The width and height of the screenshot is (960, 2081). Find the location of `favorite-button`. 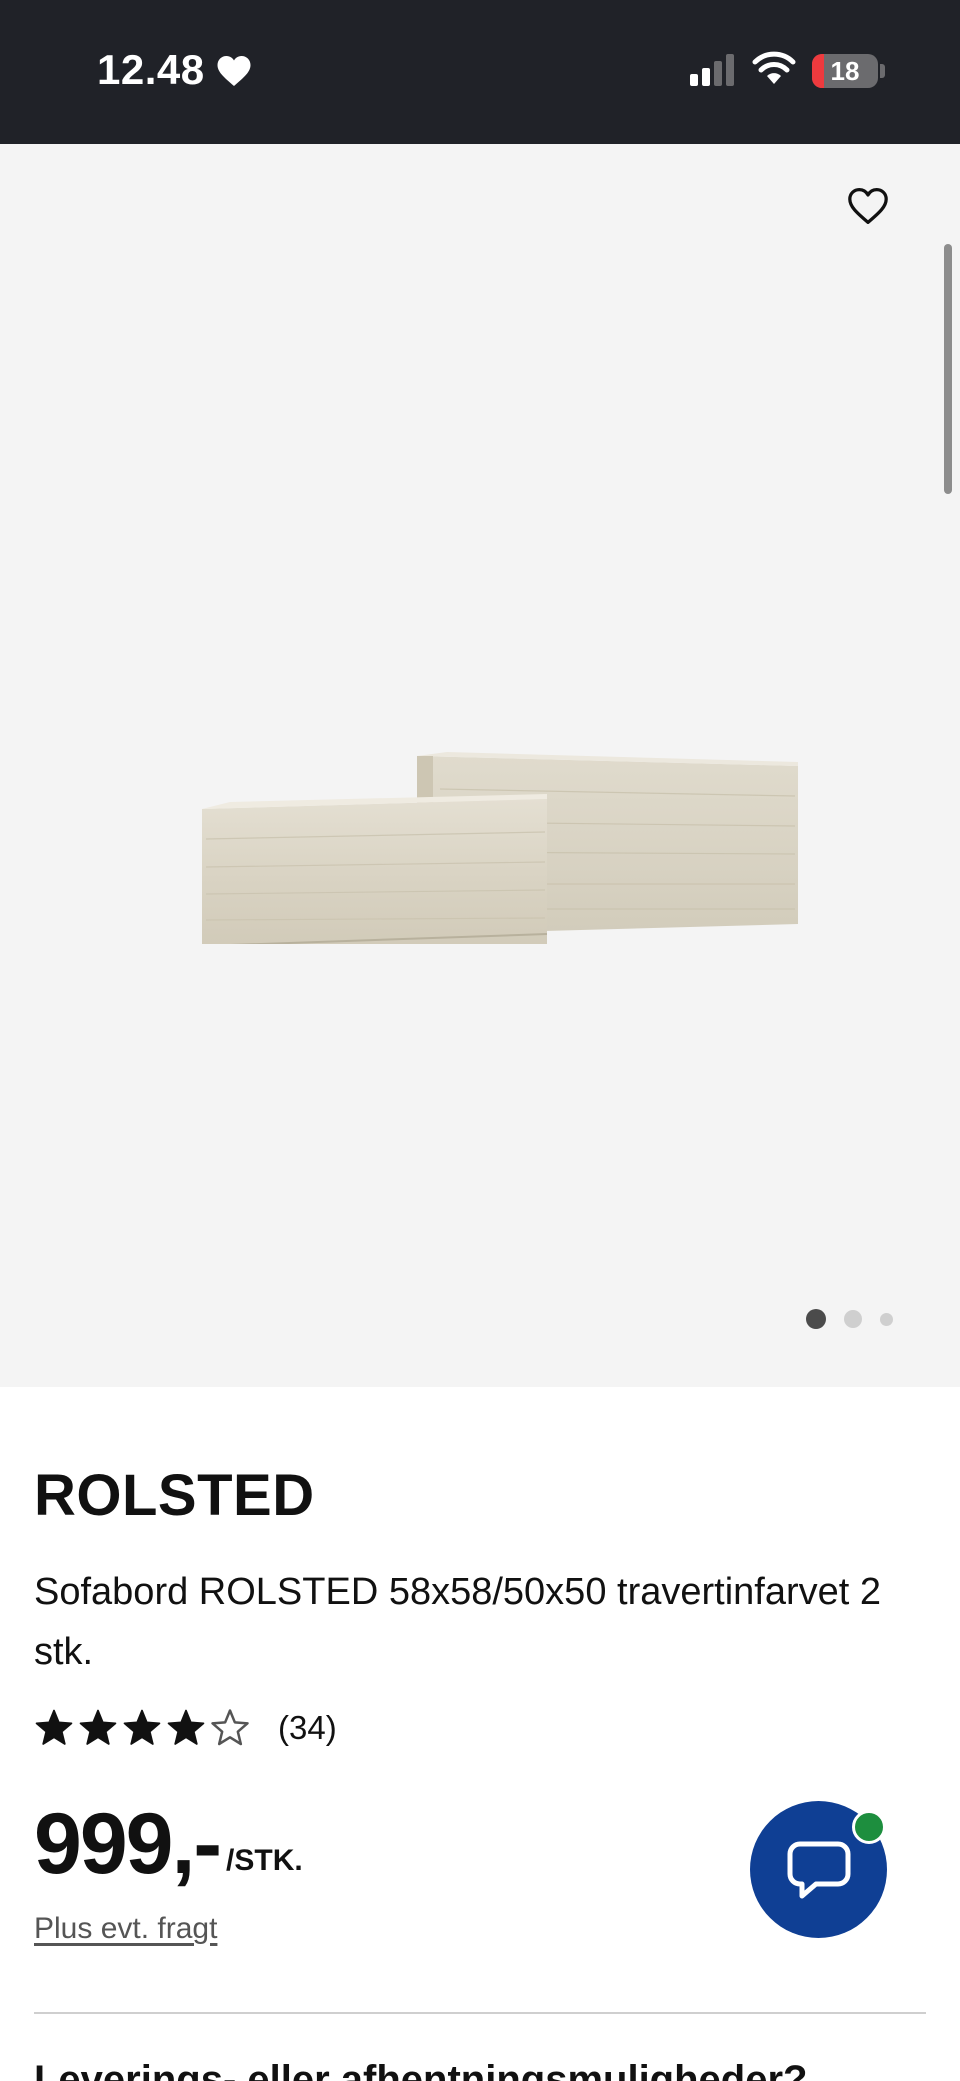

favorite-button is located at coordinates (868, 206).